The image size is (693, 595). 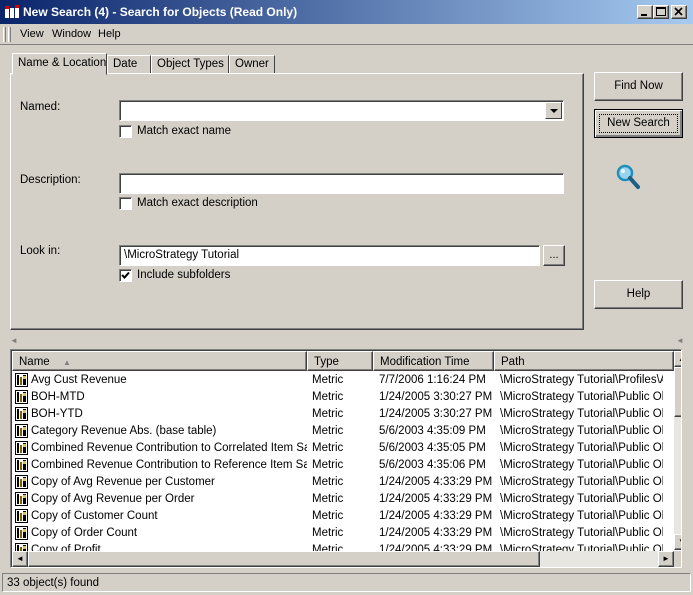 What do you see at coordinates (125, 131) in the screenshot?
I see `match-exact-name-checkbox` at bounding box center [125, 131].